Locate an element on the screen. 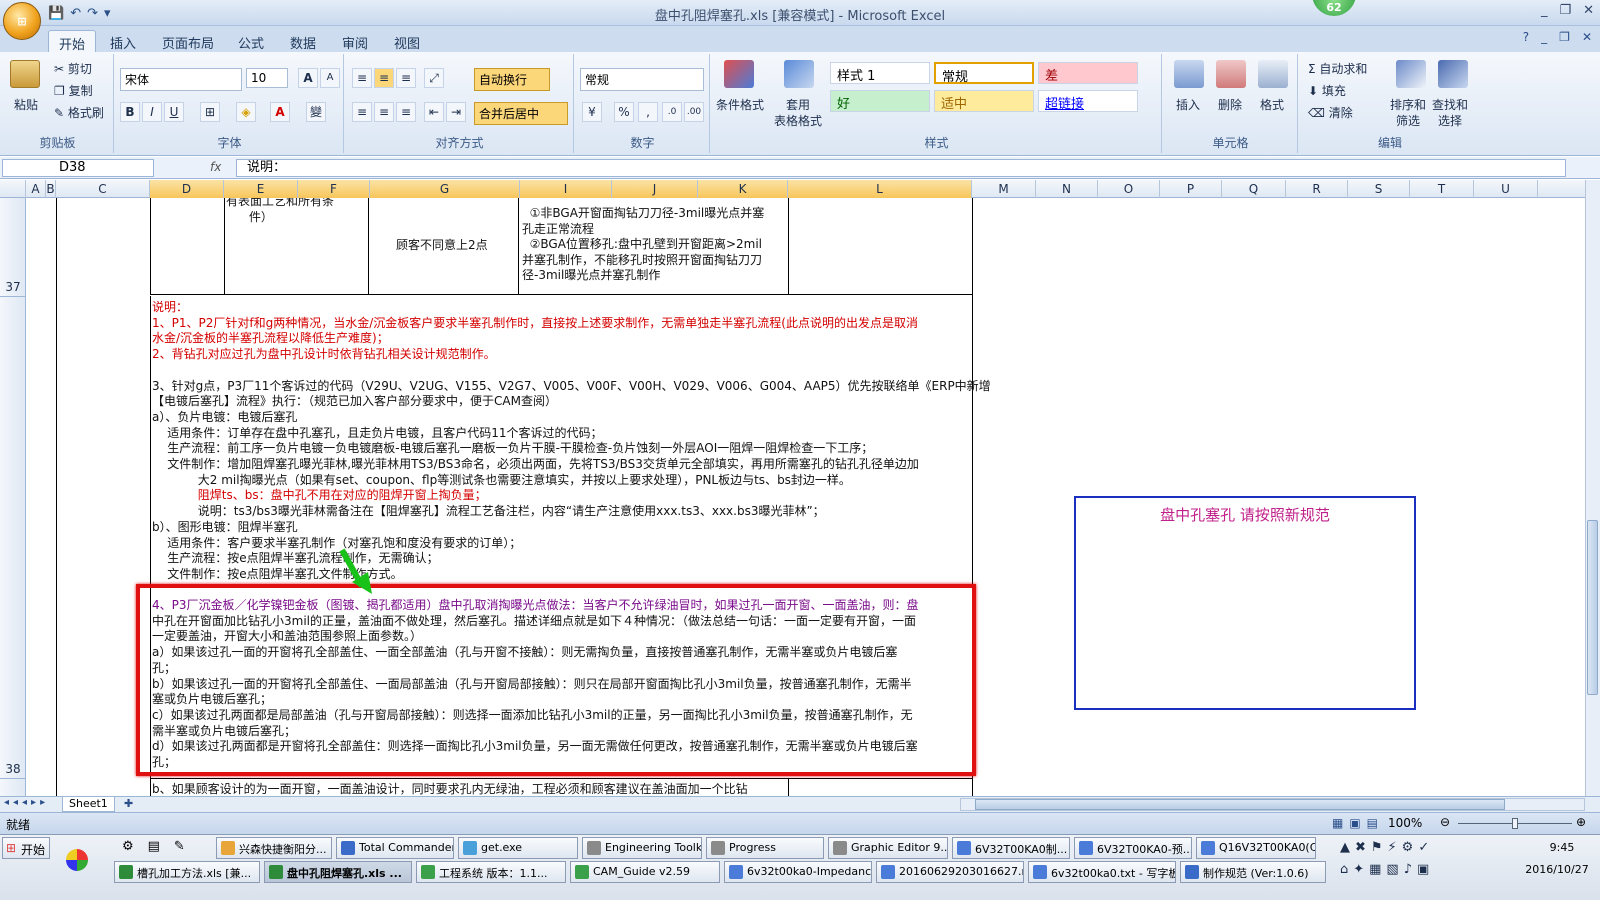 This screenshot has height=900, width=1600. column-header-n: N is located at coordinates (1067, 189).